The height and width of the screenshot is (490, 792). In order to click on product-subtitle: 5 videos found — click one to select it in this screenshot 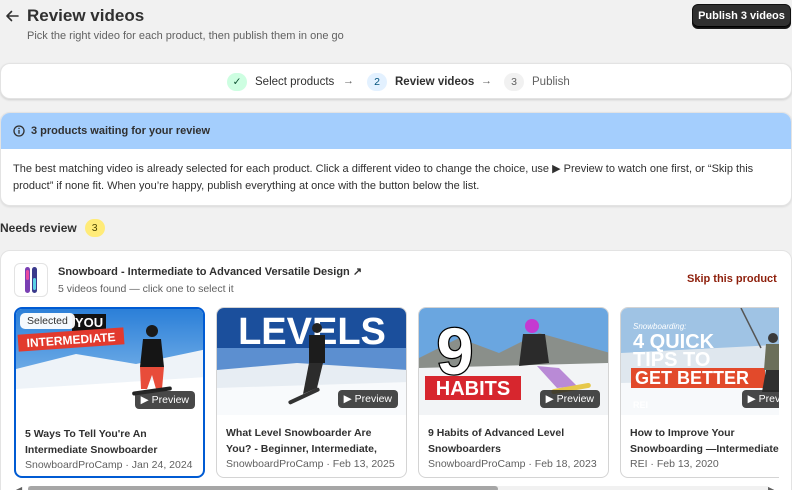, I will do `click(146, 289)`.